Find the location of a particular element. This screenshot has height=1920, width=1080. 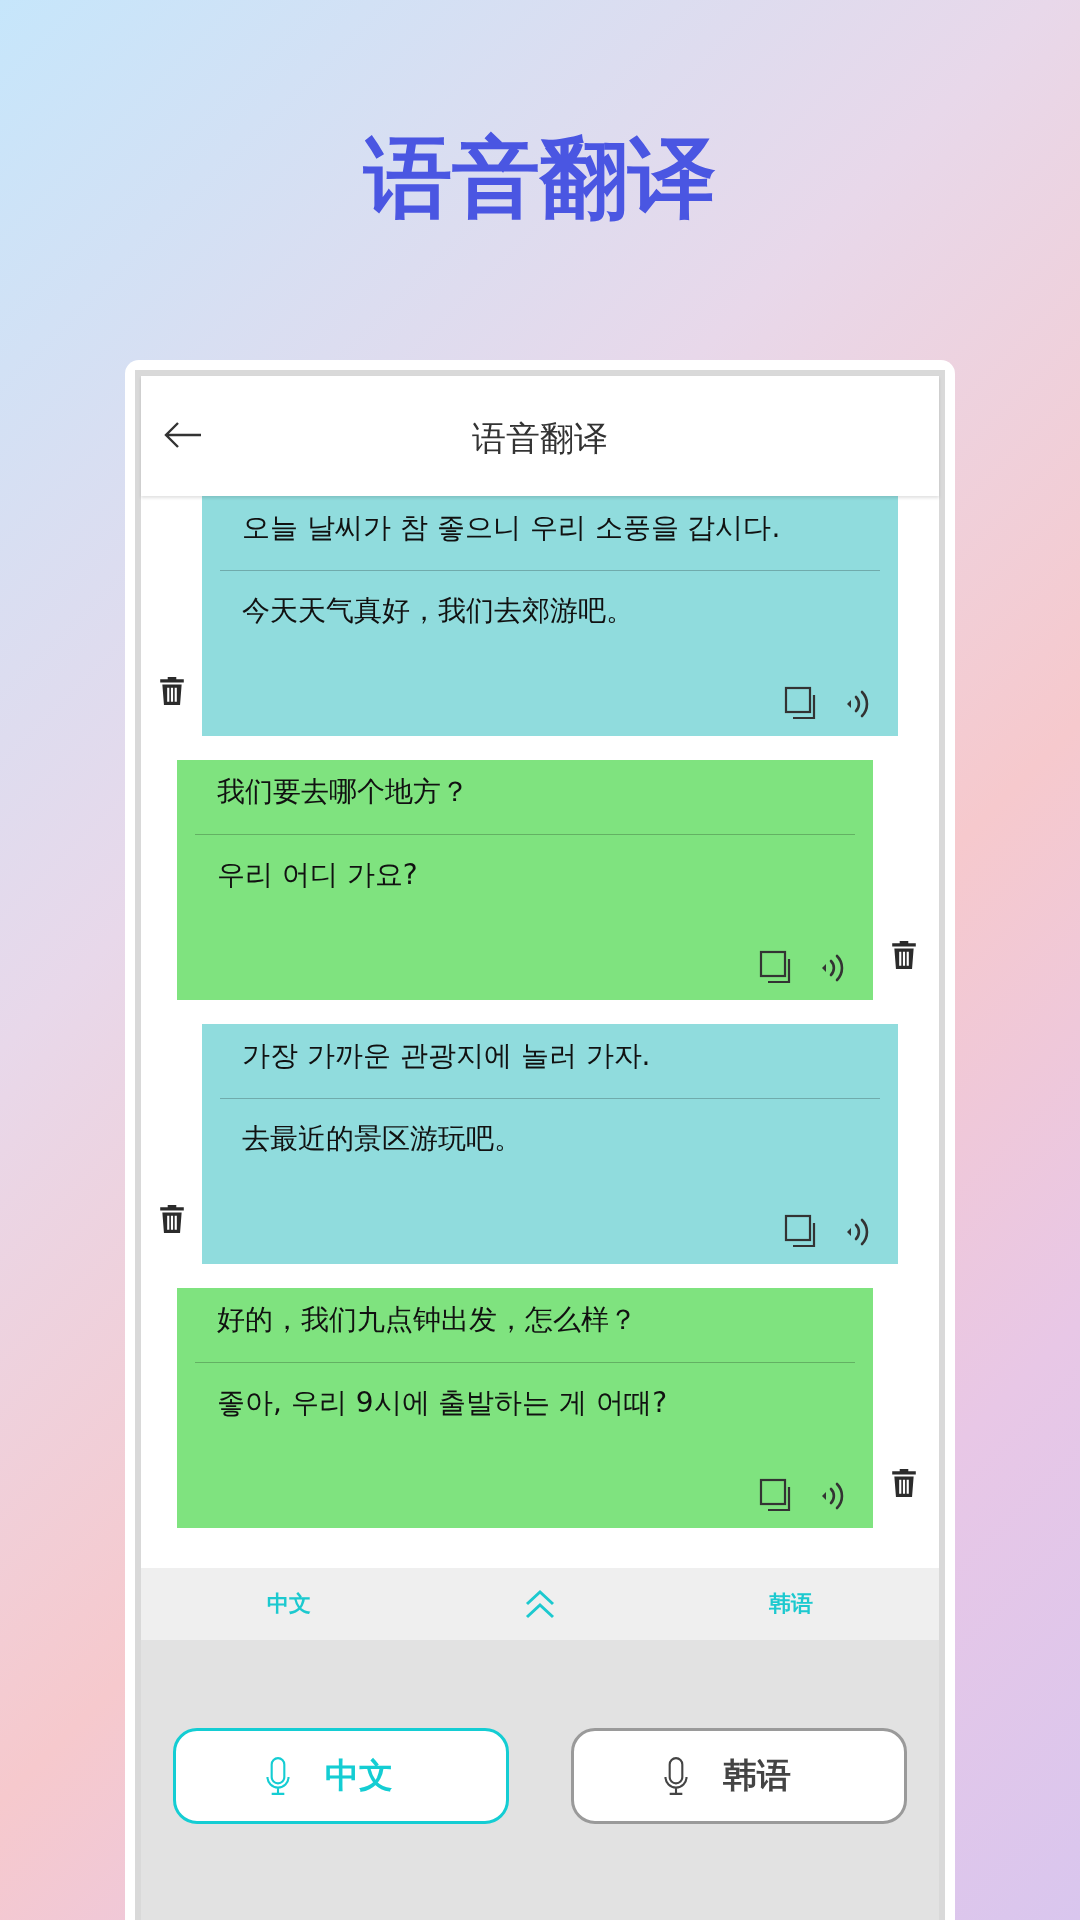

speak-button: 韩语 is located at coordinates (739, 1776).